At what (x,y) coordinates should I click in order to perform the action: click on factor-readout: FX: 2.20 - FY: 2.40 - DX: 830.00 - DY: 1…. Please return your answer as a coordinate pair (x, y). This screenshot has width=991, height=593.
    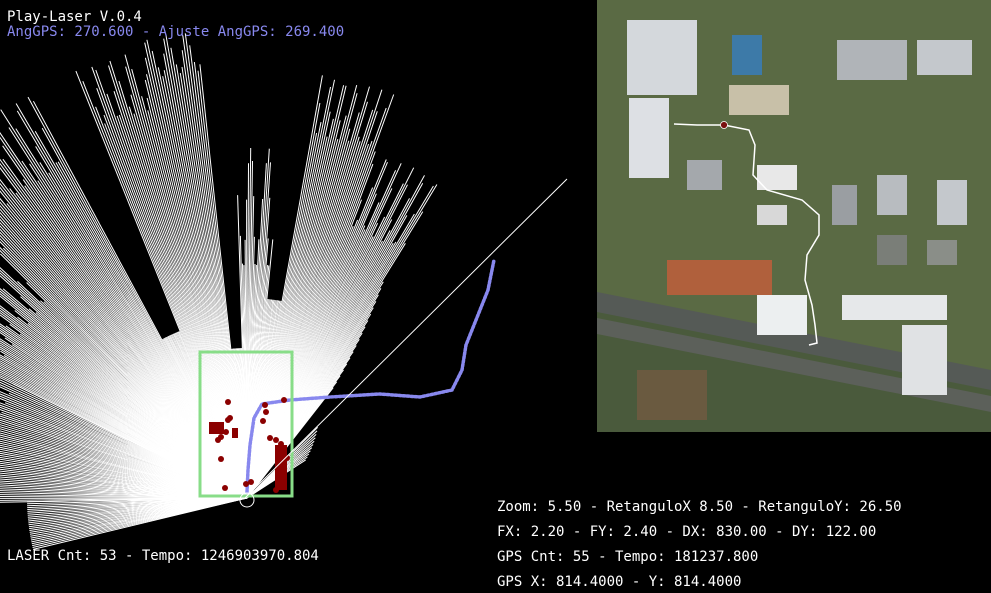
    Looking at the image, I should click on (687, 532).